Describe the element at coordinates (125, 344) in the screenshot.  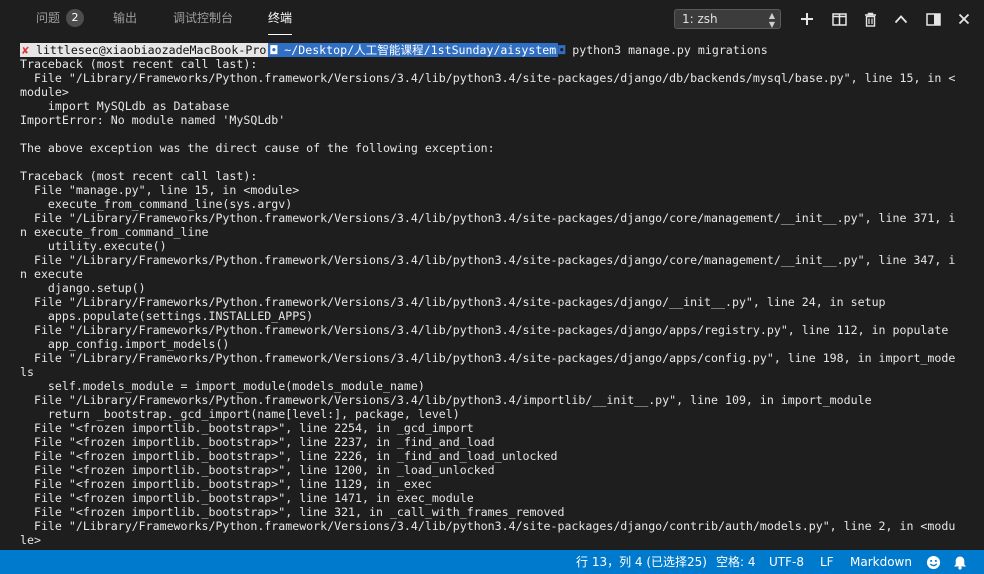
I see `terminal-output-line: app_config.import_models()` at that location.